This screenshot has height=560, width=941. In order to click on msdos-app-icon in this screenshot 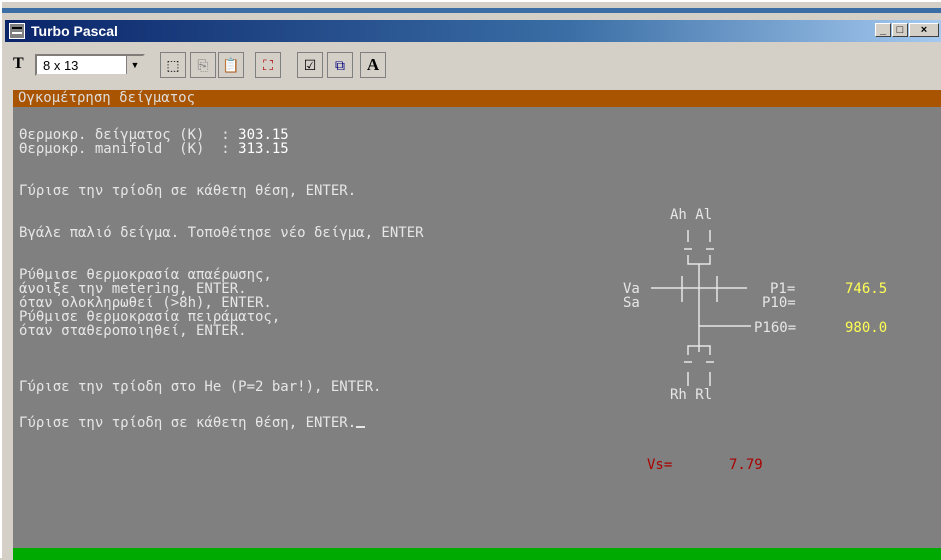, I will do `click(17, 31)`.